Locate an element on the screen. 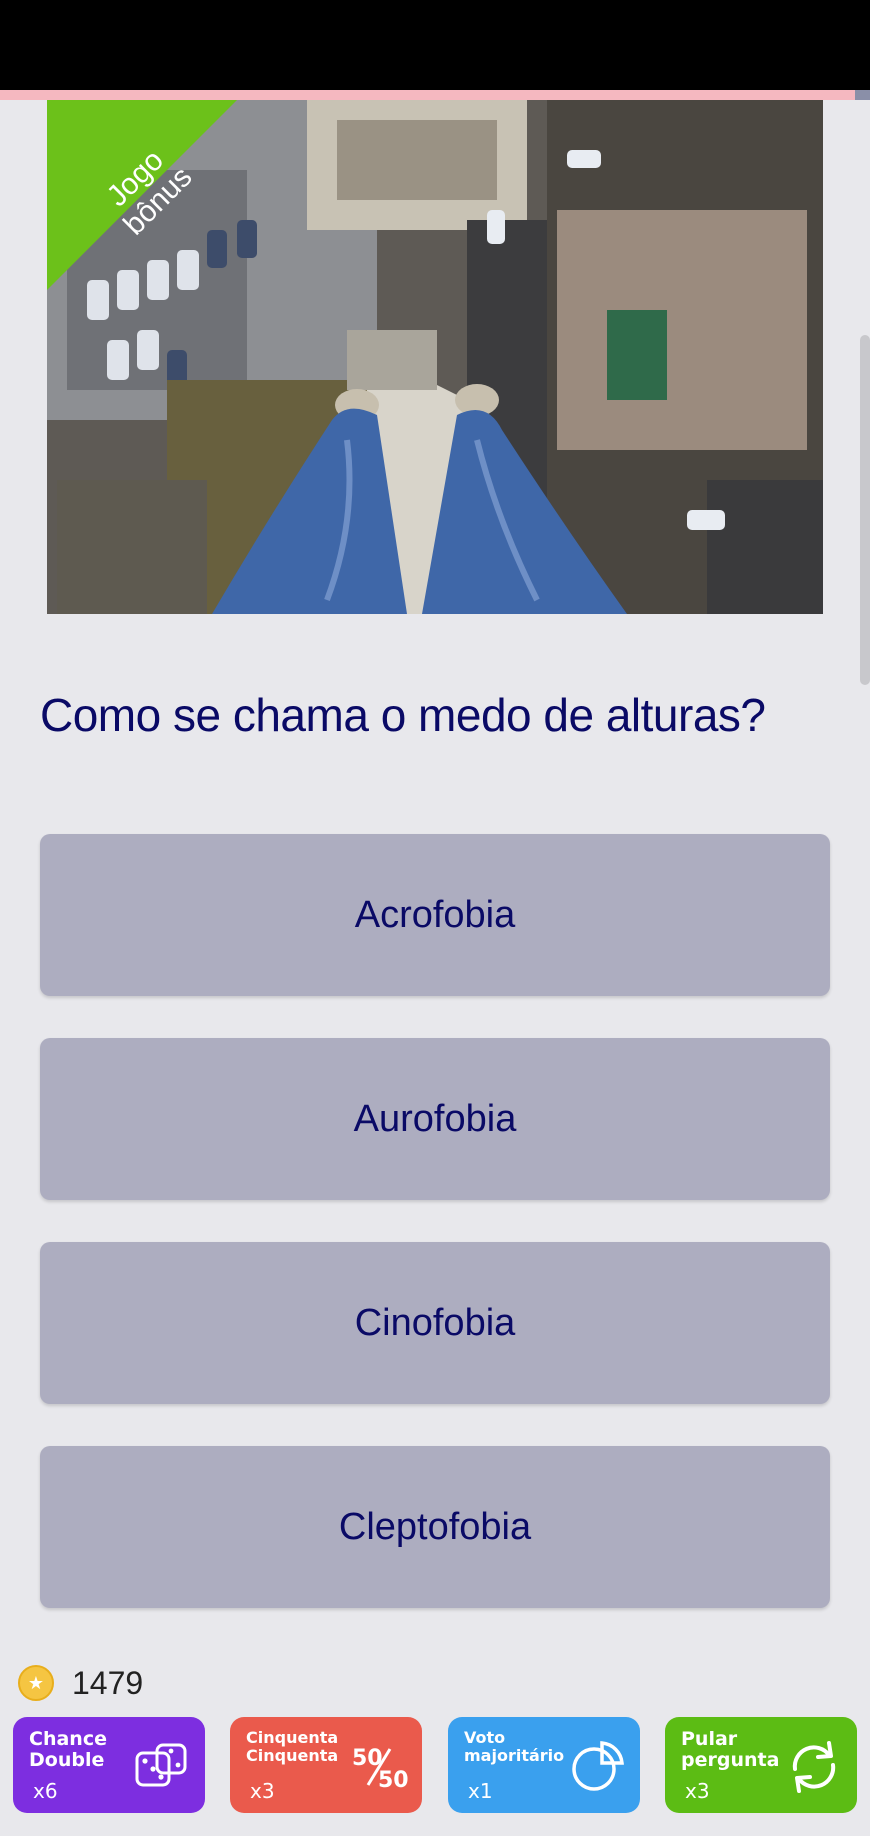  fifty-fifty-button: Cinquenta Cinquenta x3 50 50 is located at coordinates (326, 1765).